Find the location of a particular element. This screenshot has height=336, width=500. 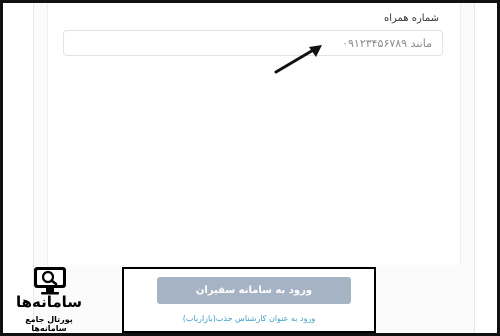

samanehha-logo: سامانه‌ها پورتال جامع سامانه‌ها is located at coordinates (49, 299).